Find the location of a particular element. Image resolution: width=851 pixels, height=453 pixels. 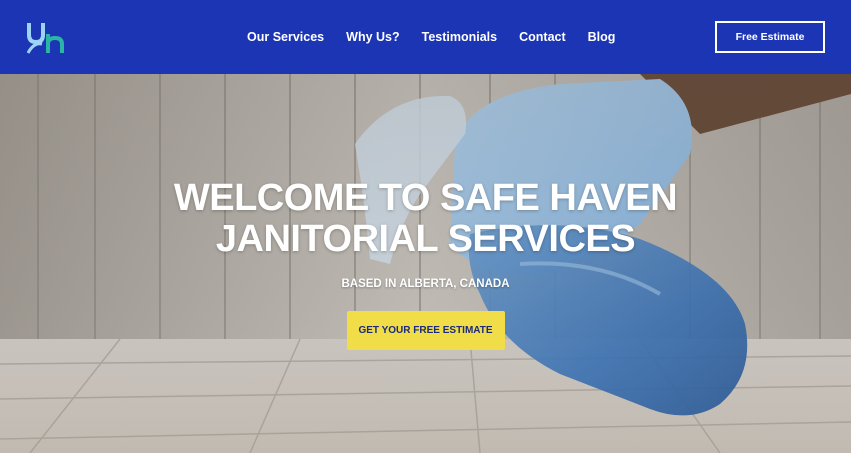

hero-subtitle: BASED IN ALBERTA, CANADA is located at coordinates (425, 284).